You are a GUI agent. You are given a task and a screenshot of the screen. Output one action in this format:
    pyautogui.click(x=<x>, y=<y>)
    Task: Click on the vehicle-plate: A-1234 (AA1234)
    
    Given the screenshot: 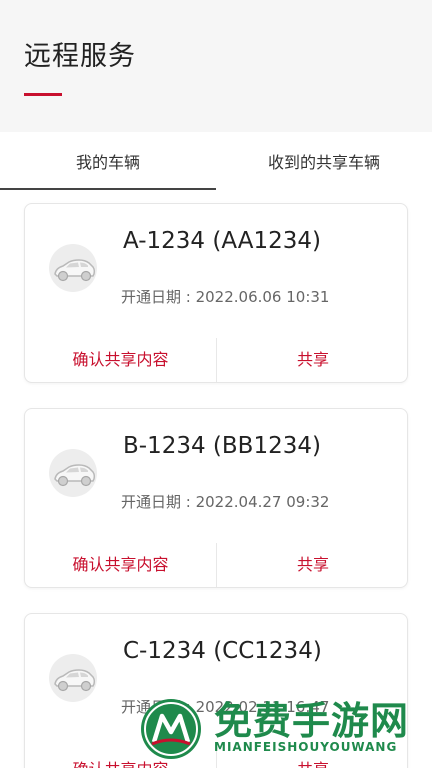 What is the action you would take?
    pyautogui.click(x=222, y=241)
    